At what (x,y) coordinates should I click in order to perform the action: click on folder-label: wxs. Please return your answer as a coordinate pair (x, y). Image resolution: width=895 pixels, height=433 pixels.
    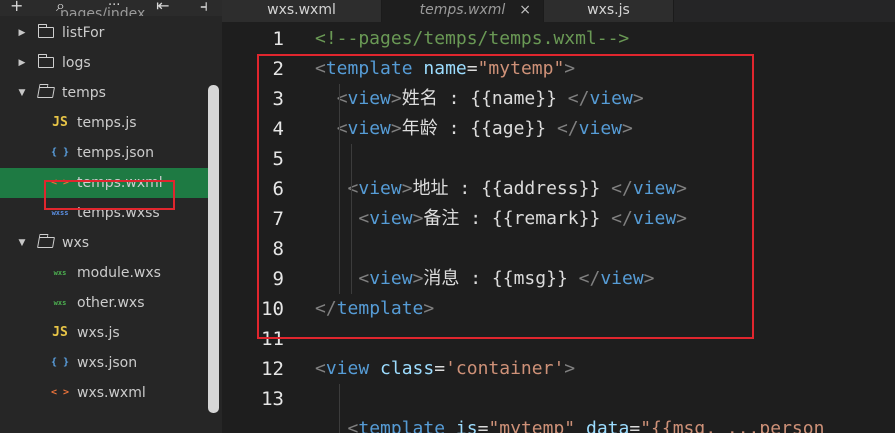
    Looking at the image, I should click on (76, 243).